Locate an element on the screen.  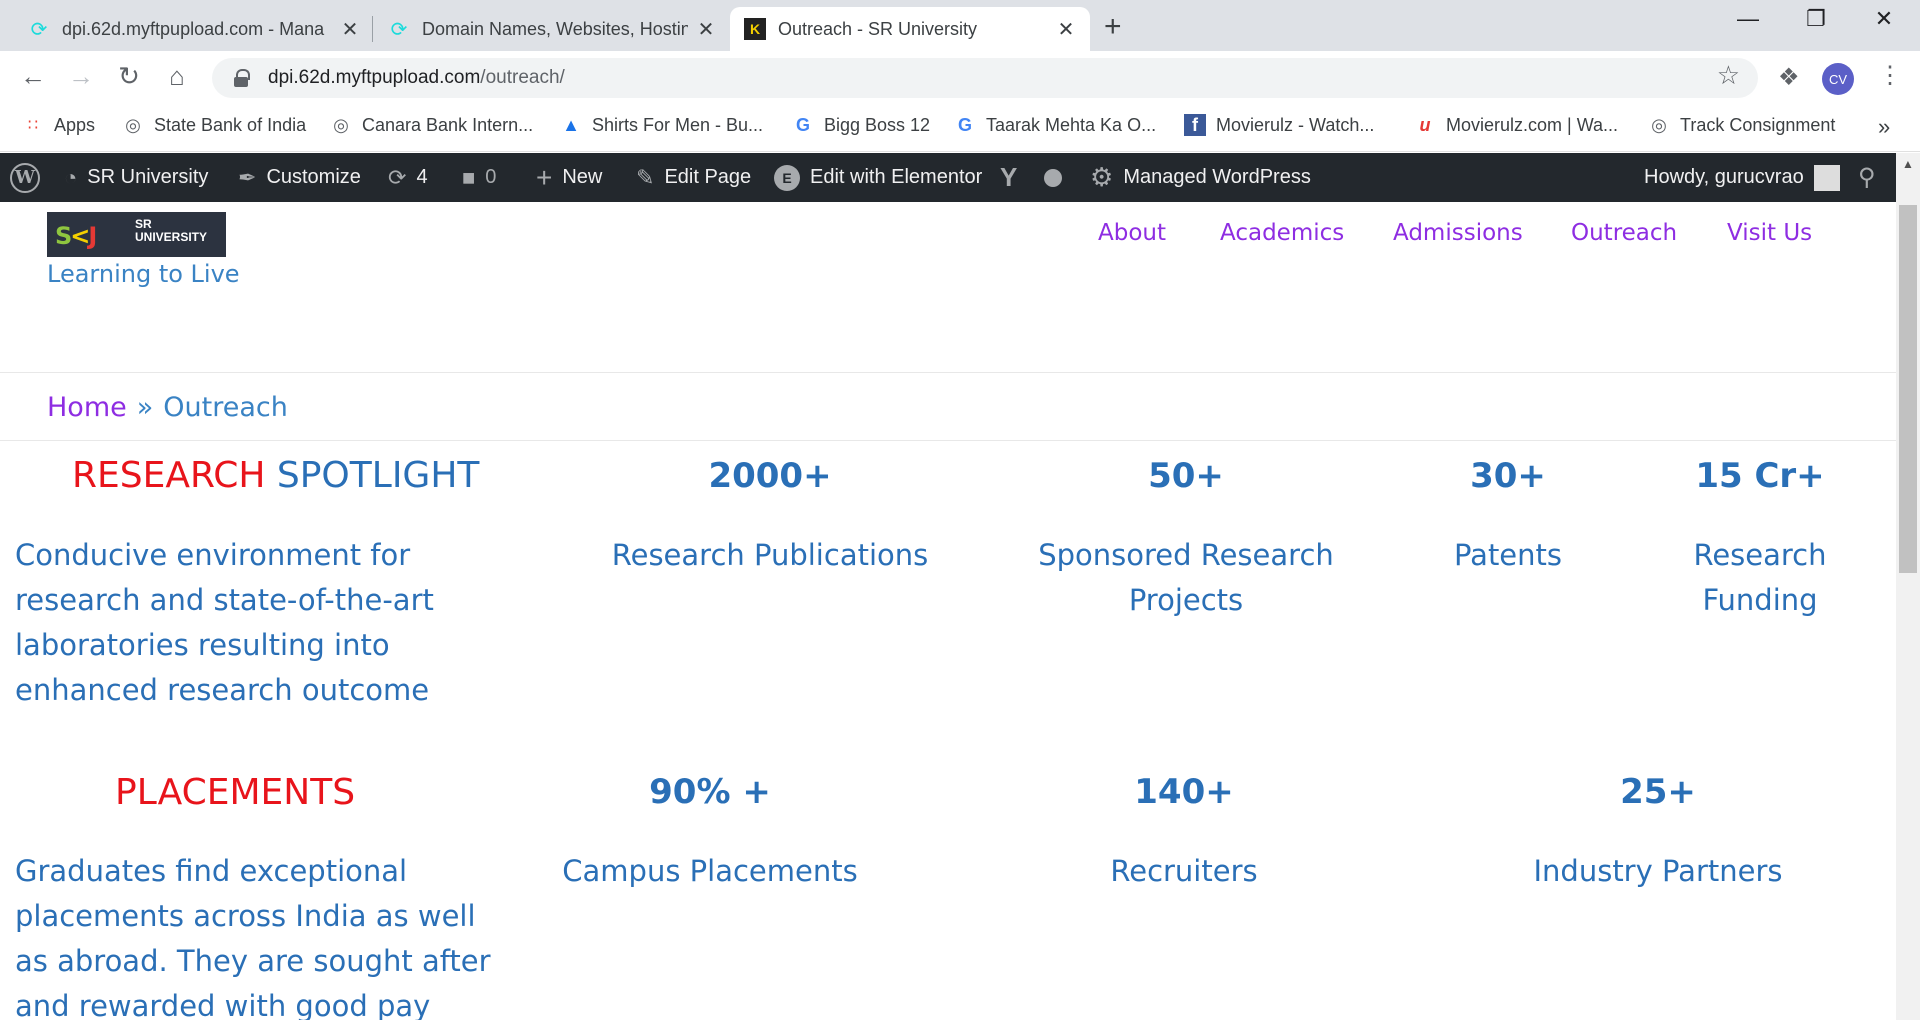
page-scrollbar: ▲ is located at coordinates (1908, 586).